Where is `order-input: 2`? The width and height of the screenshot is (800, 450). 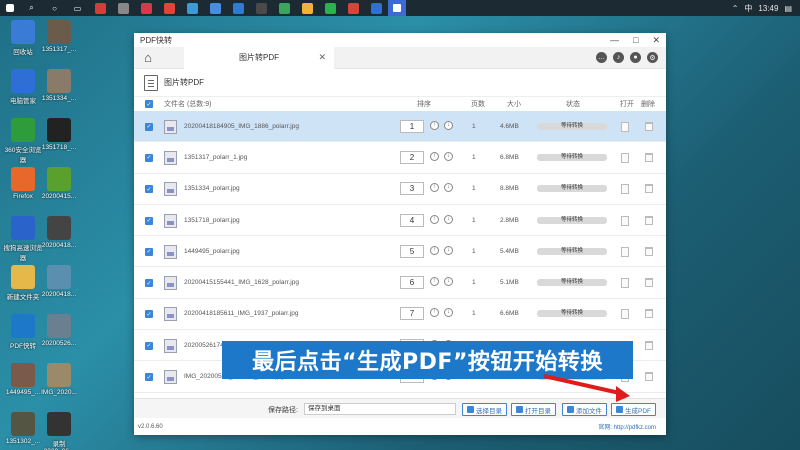
order-input: 2 is located at coordinates (412, 157).